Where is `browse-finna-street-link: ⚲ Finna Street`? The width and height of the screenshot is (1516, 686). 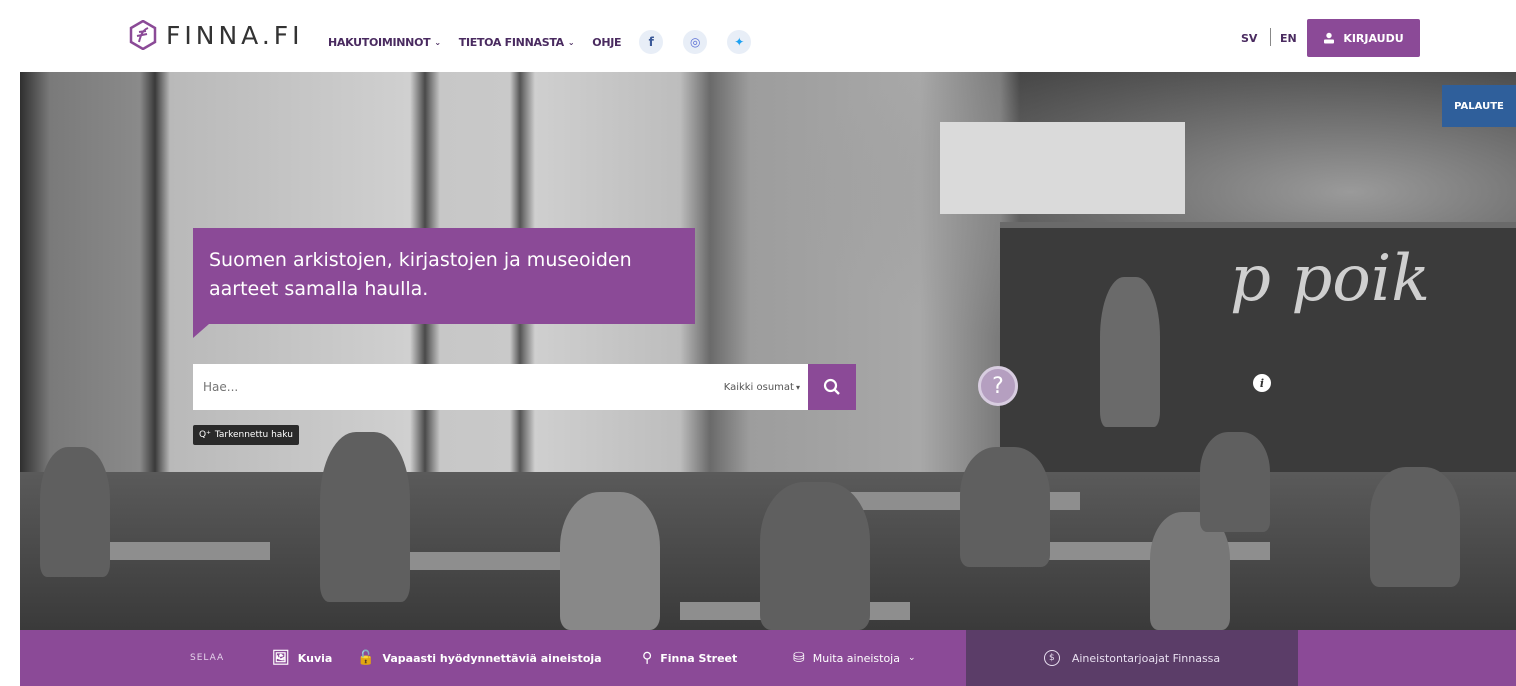
browse-finna-street-link: ⚲ Finna Street is located at coordinates (689, 658).